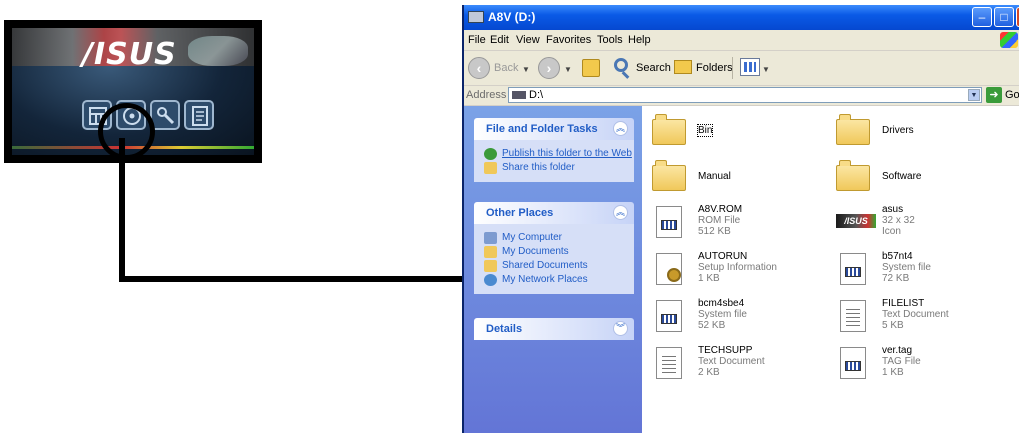 The image size is (1019, 433). I want to click on address-dropdown-icon: ▼, so click(974, 95).